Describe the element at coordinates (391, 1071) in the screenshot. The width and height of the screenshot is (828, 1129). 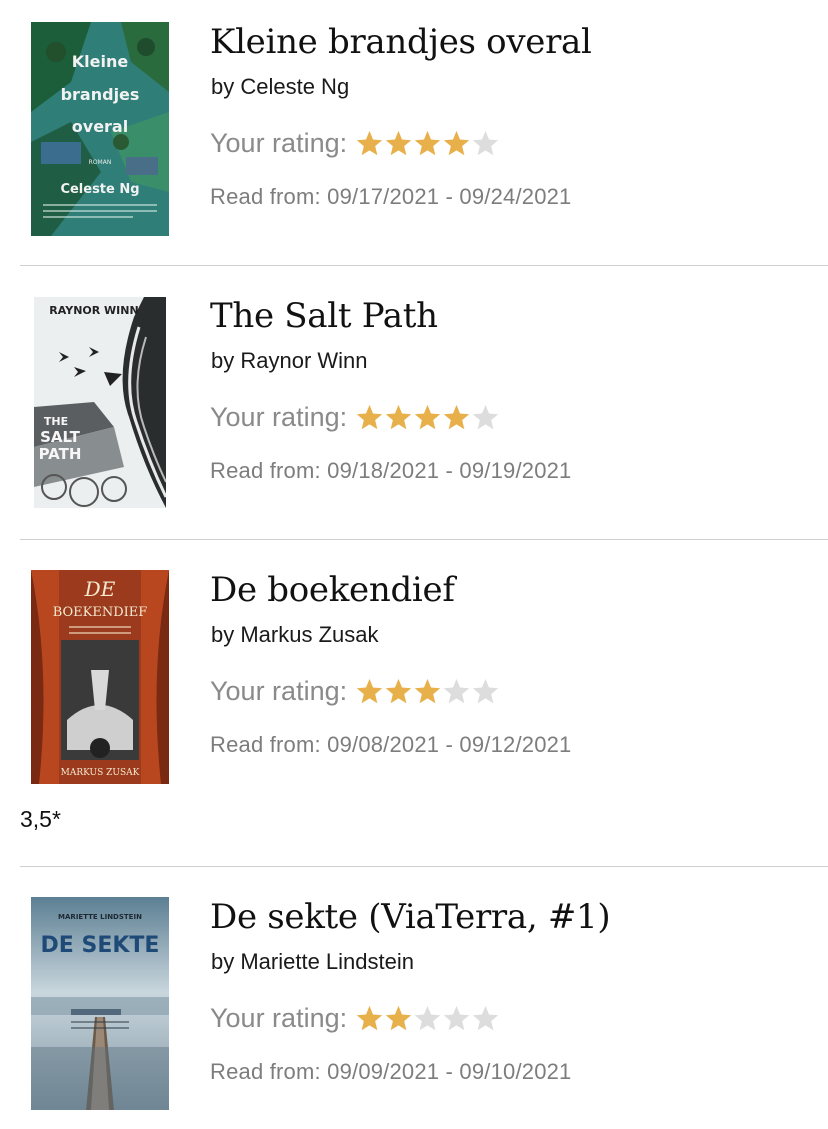
I see `read-dates-4: Read from: 09/09/2021 - 09/10/2021` at that location.